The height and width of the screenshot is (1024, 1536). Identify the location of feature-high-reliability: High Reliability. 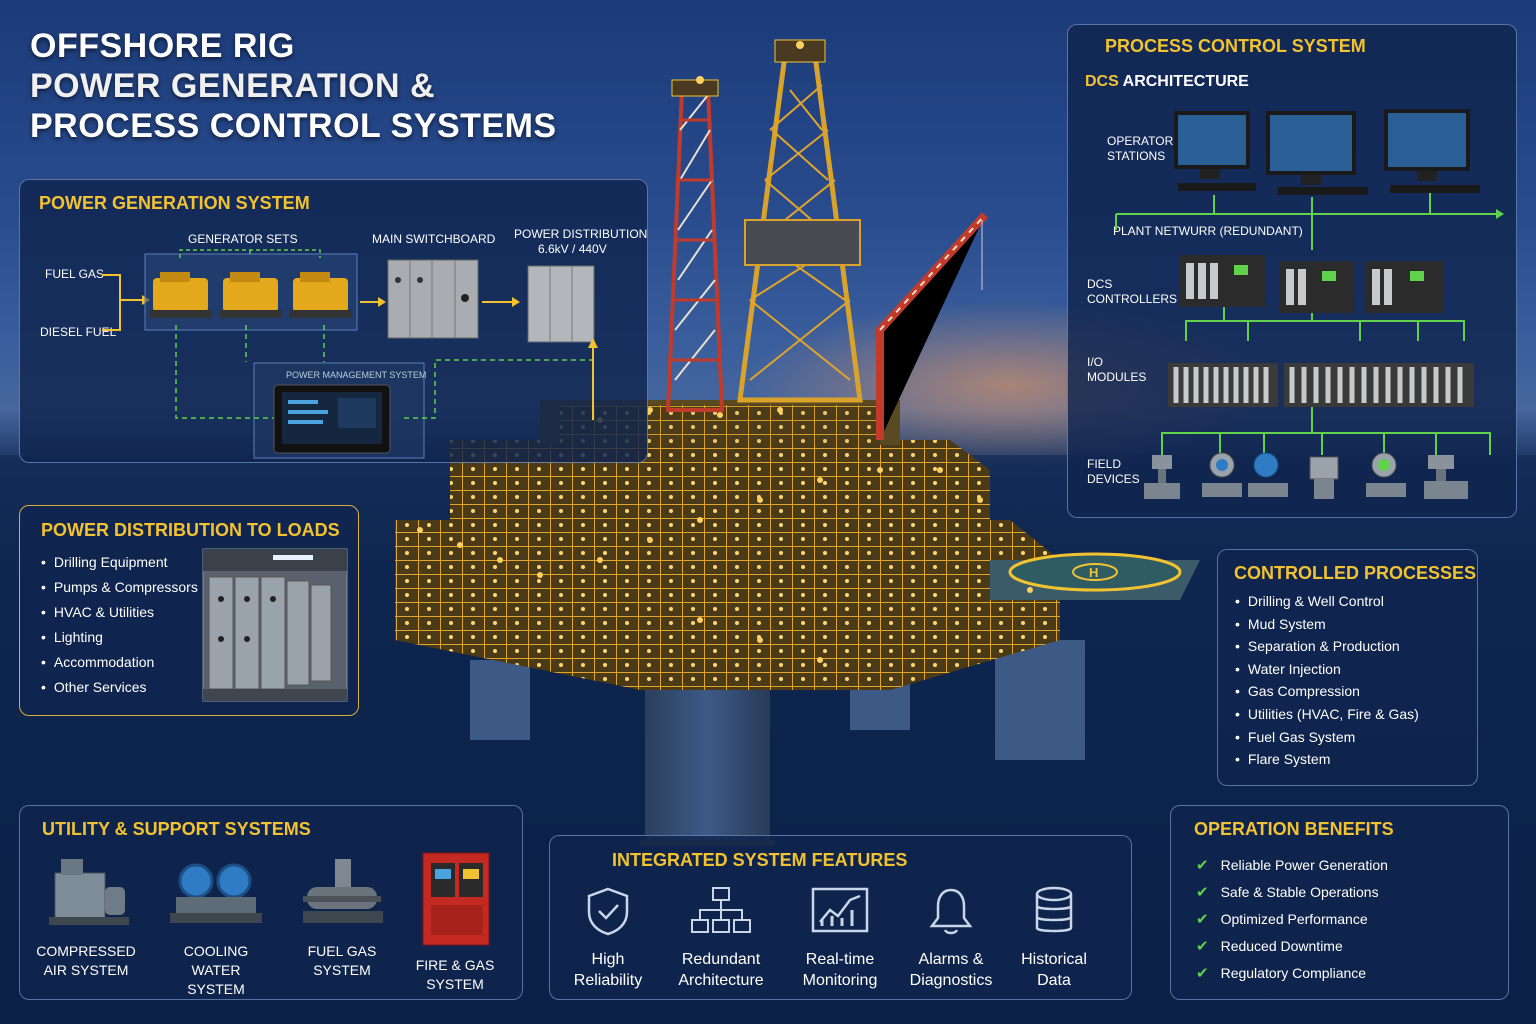
(608, 938).